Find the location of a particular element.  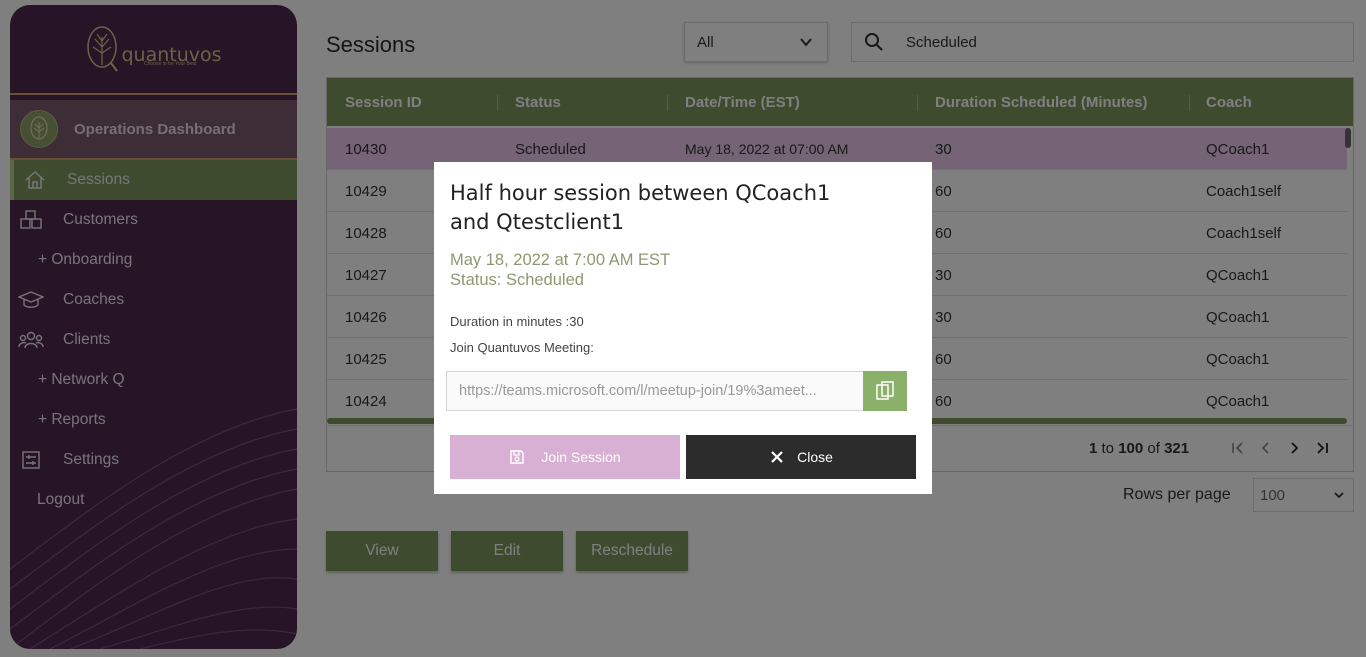

session-duration: Duration in minutes :30 is located at coordinates (517, 321).